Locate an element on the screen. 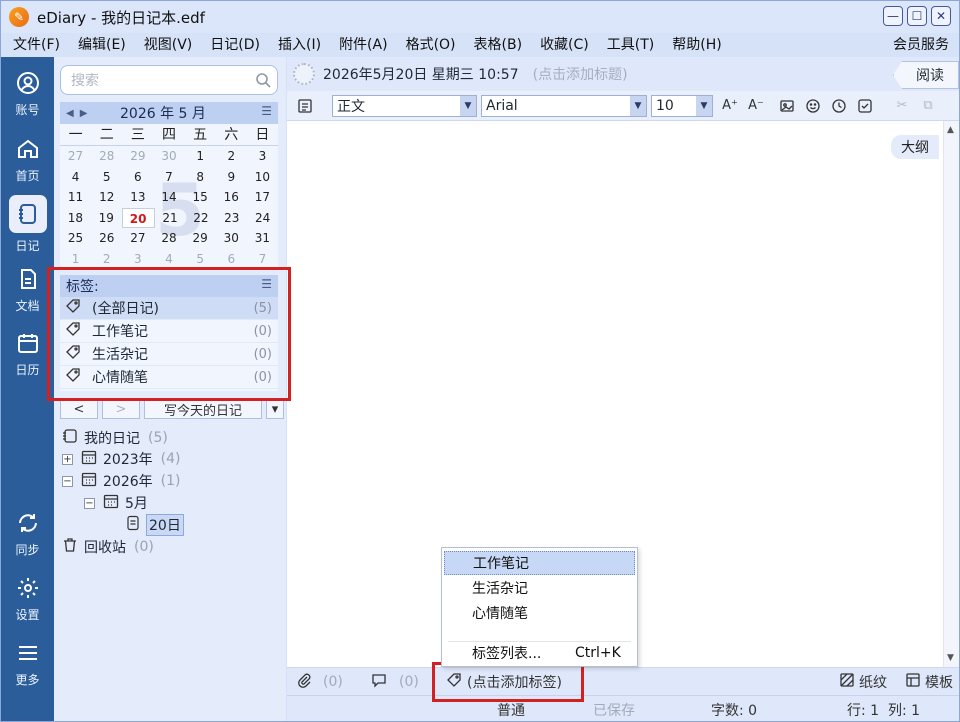 This screenshot has width=960, height=722. entry-title-placeholder: (点击添加标题) is located at coordinates (580, 74).